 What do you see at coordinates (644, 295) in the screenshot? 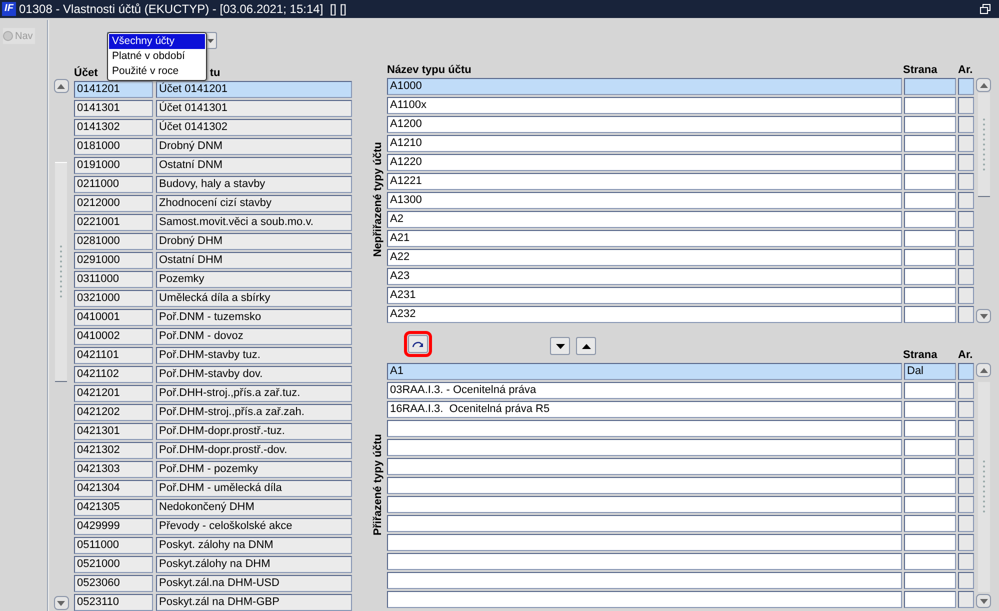
I see `type-name-cell: A231` at bounding box center [644, 295].